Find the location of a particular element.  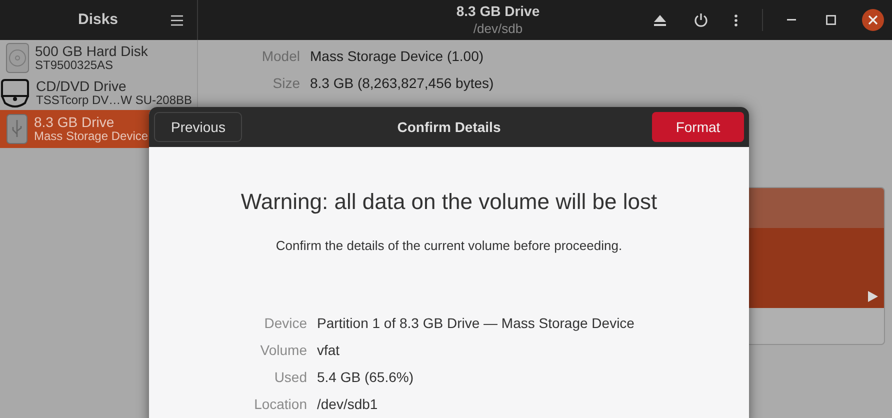

close-icon is located at coordinates (873, 20).